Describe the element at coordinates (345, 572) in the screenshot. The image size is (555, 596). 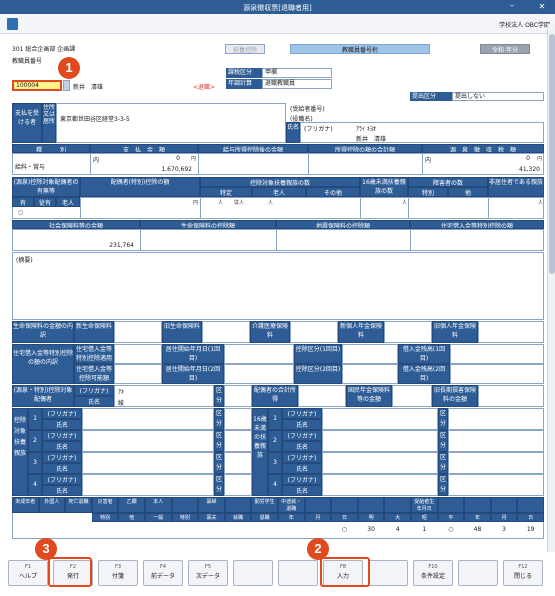
I see `highlight-input-button` at that location.